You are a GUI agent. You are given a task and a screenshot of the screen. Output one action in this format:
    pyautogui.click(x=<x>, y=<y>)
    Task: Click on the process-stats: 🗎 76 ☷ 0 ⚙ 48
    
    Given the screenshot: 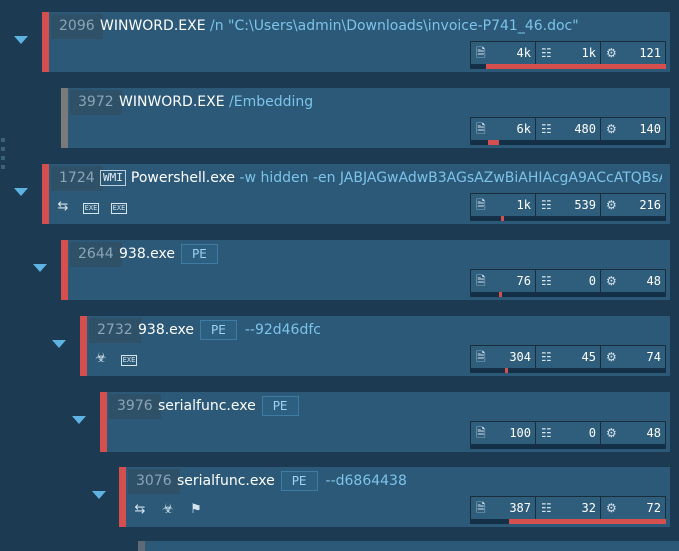 What is the action you would take?
    pyautogui.click(x=568, y=281)
    